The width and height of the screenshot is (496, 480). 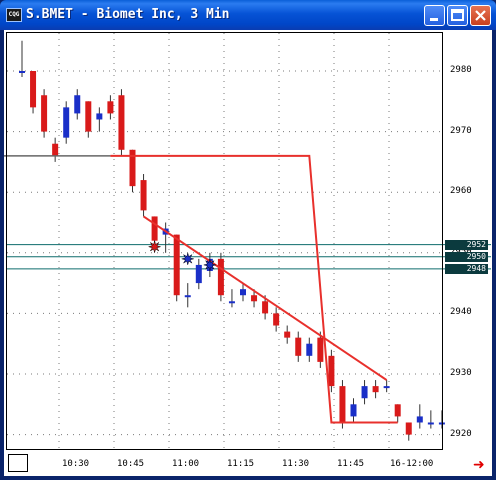 What do you see at coordinates (461, 191) in the screenshot?
I see `price-tick-label: 2960` at bounding box center [461, 191].